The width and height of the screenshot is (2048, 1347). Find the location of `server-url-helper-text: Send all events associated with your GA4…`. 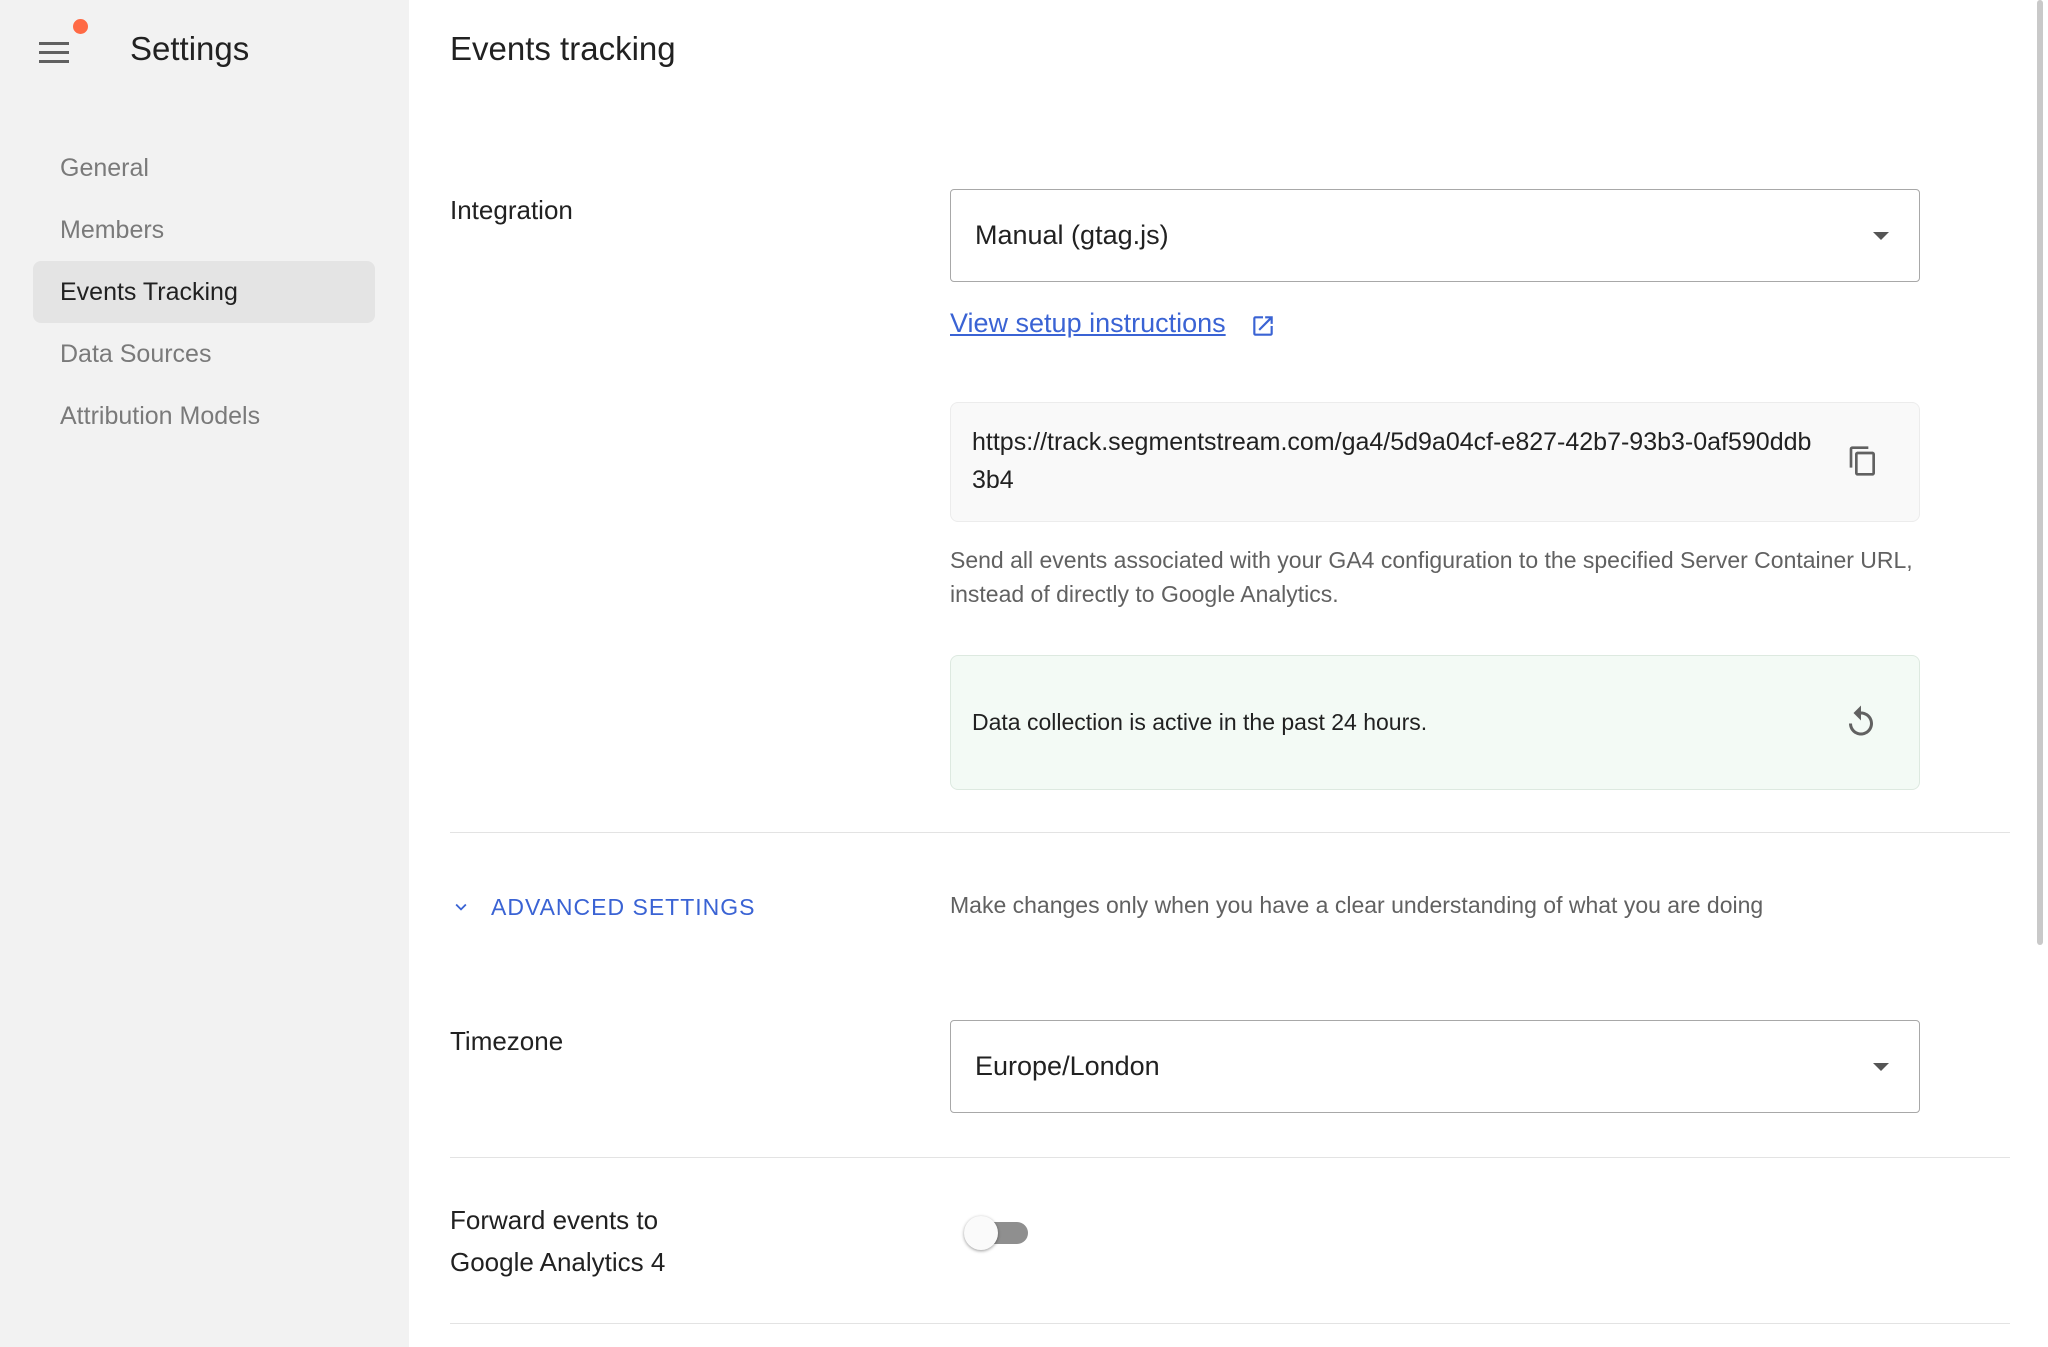

server-url-helper-text: Send all events associated with your GA4… is located at coordinates (1431, 577).